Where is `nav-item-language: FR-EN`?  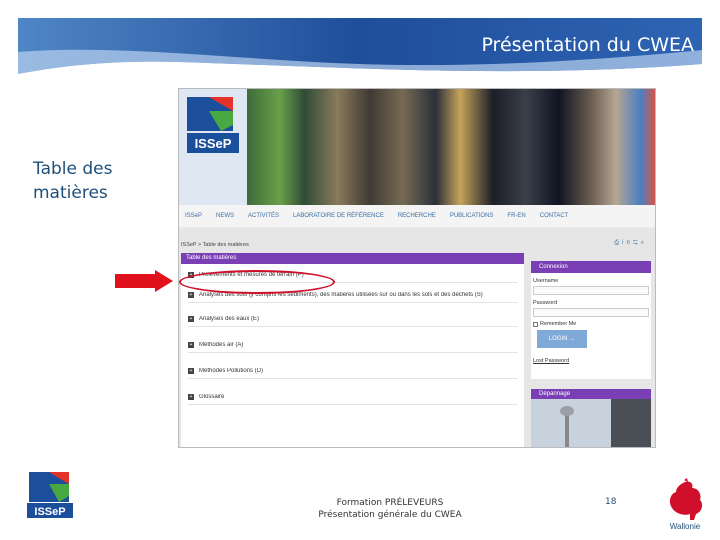 nav-item-language: FR-EN is located at coordinates (516, 216).